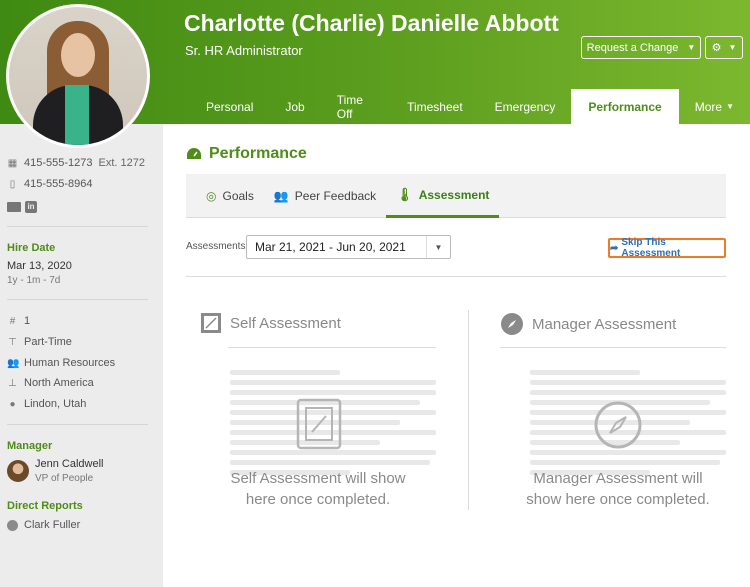 The height and width of the screenshot is (587, 750). Describe the element at coordinates (121, 163) in the screenshot. I see `phone-extension: Ext. 1272` at that location.